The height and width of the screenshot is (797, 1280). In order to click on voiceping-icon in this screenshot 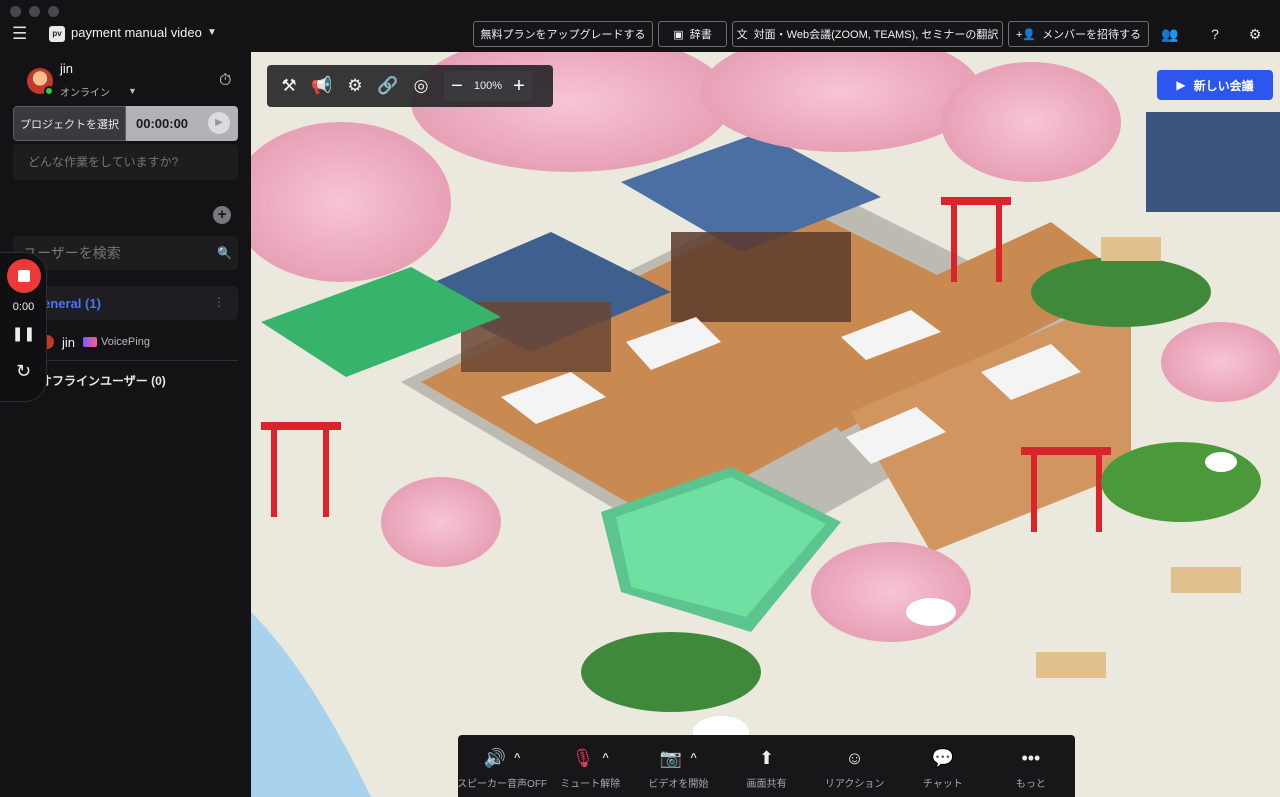, I will do `click(90, 342)`.